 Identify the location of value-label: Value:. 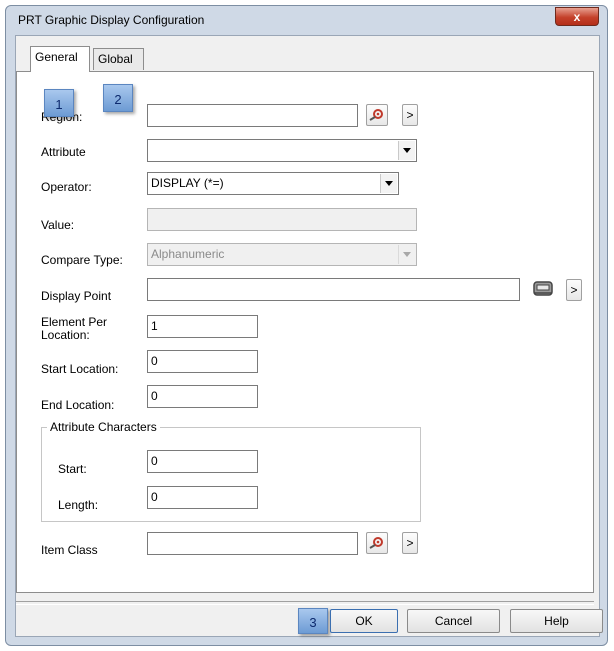
(58, 225).